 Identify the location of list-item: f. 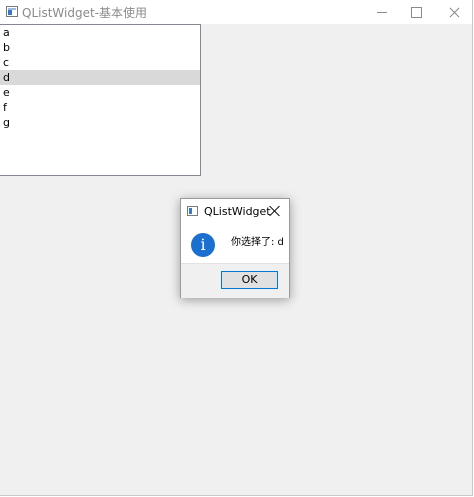
(100, 107).